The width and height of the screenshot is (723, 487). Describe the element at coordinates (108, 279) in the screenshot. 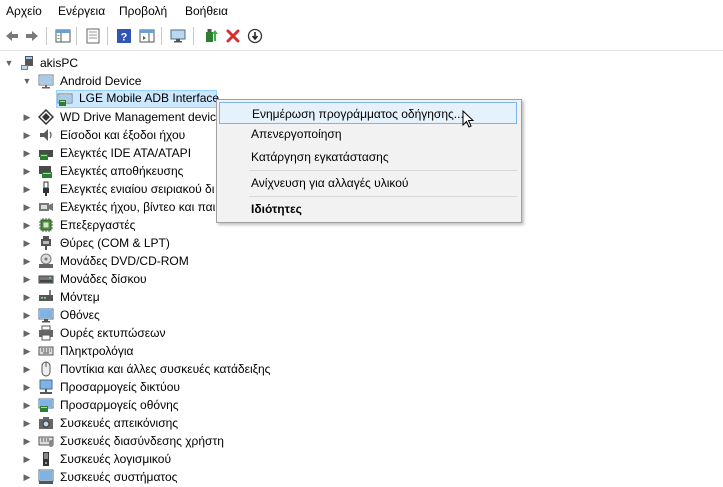

I see `tree-category: ▶ Μονάδες δίσκου` at that location.